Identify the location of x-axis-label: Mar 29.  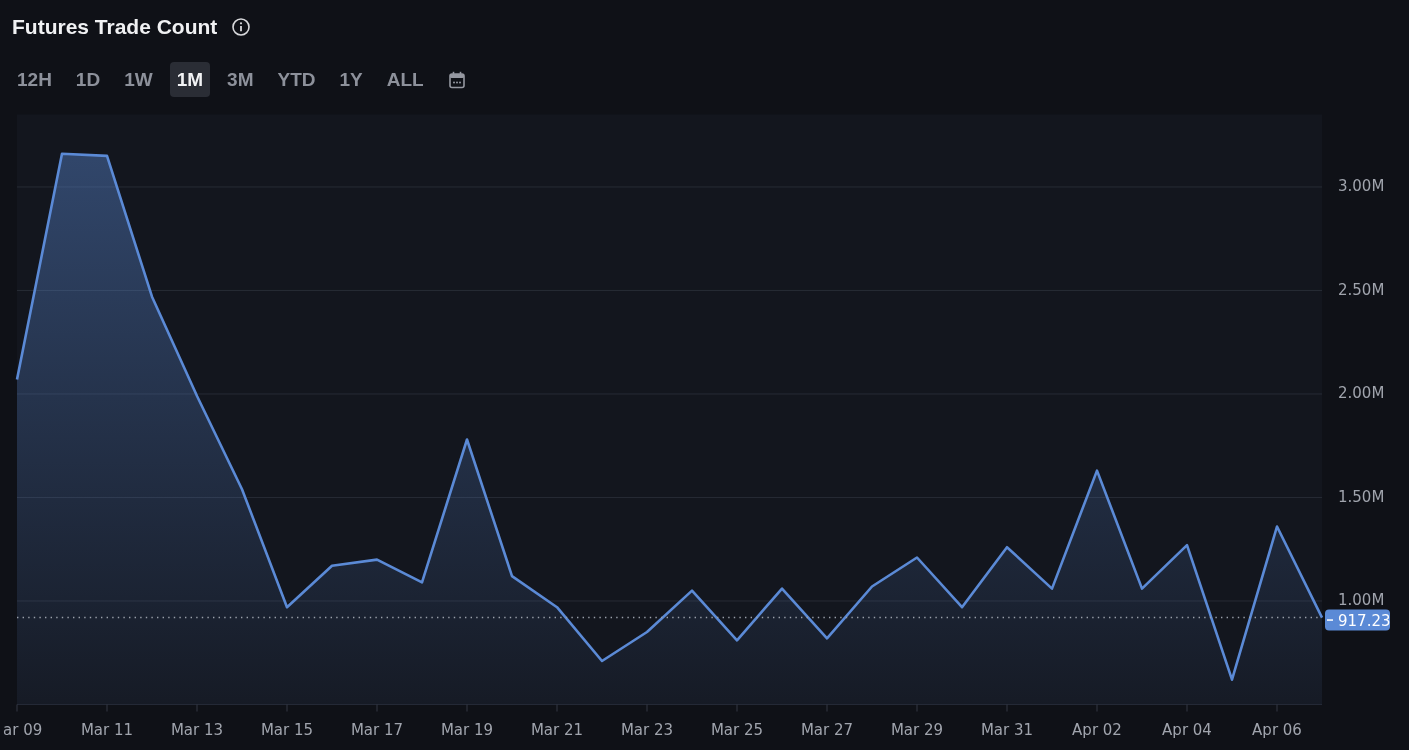
(917, 730).